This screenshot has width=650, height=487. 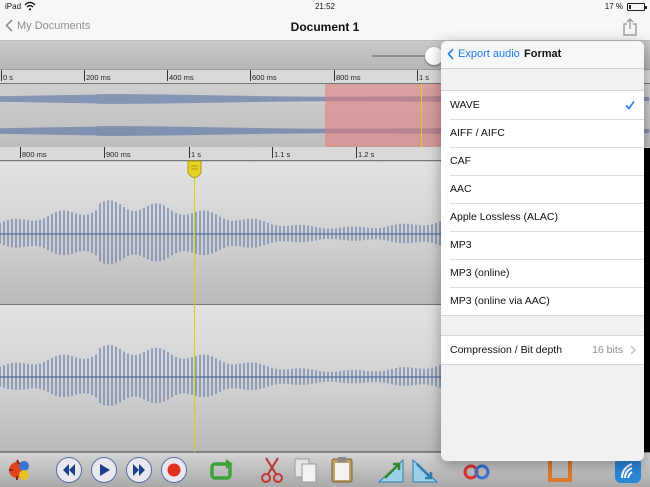 What do you see at coordinates (637, 7) in the screenshot?
I see `battery-icon` at bounding box center [637, 7].